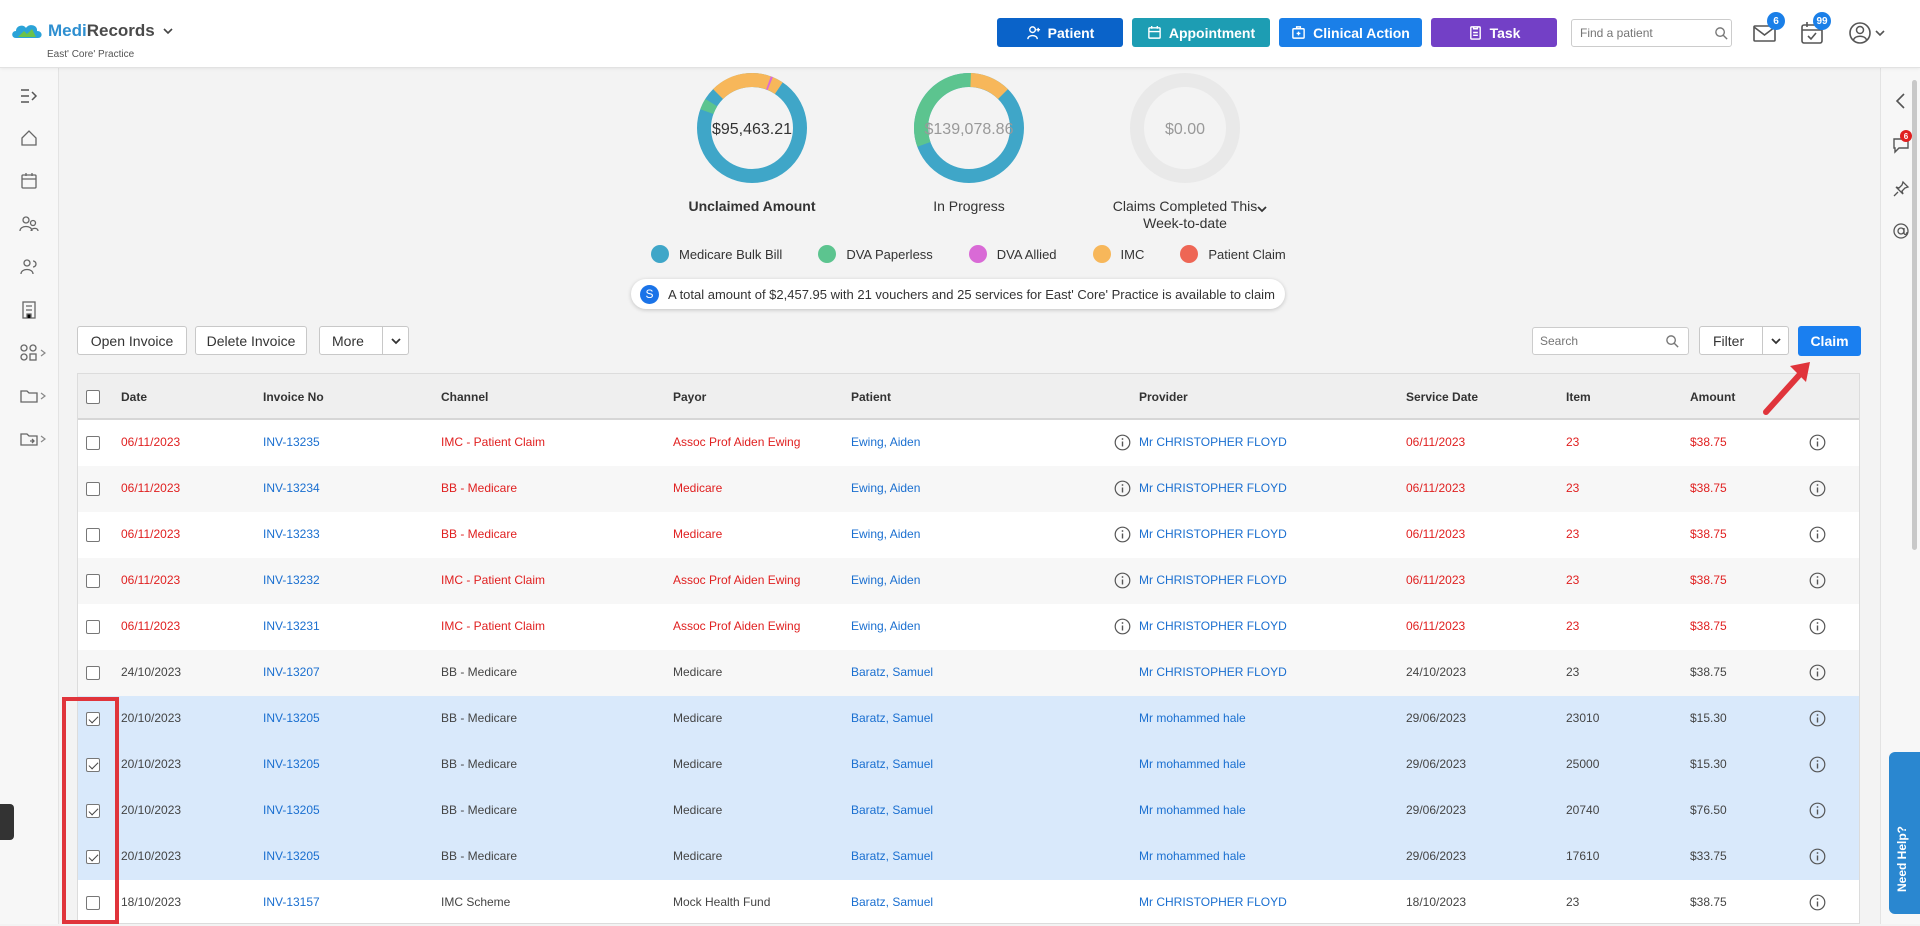 The height and width of the screenshot is (926, 1920). What do you see at coordinates (1645, 33) in the screenshot?
I see `find-patient-input` at bounding box center [1645, 33].